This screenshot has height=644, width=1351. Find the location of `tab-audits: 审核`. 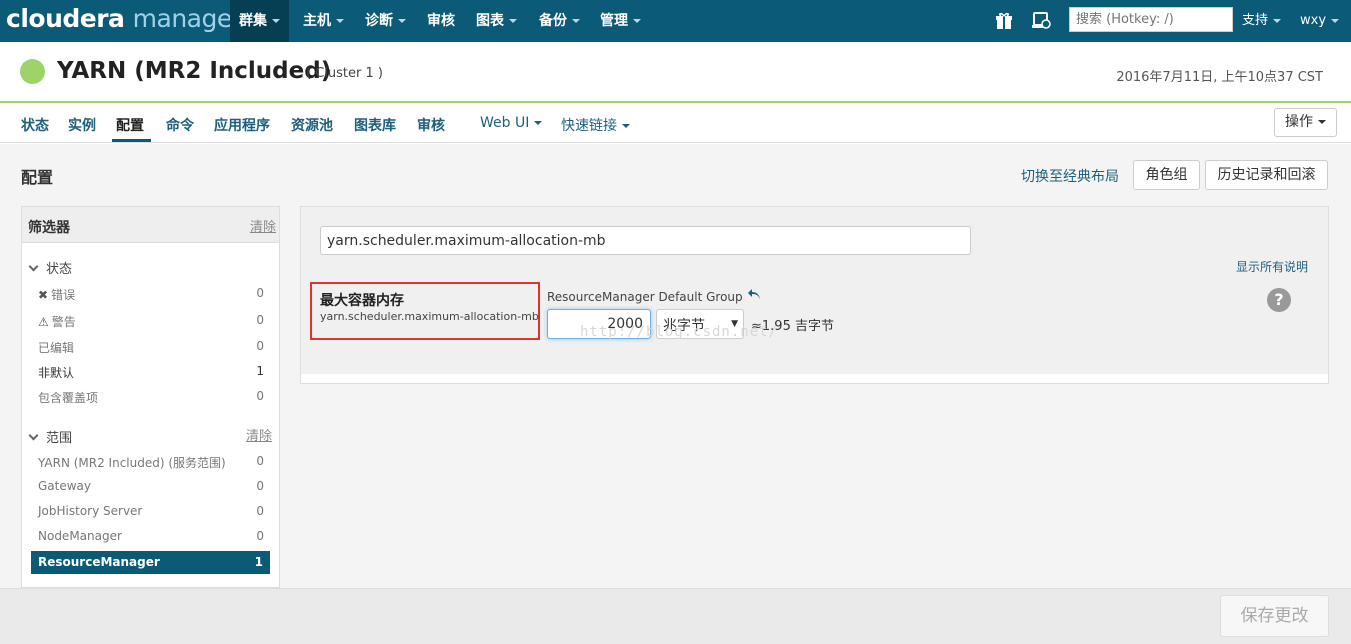

tab-audits: 审核 is located at coordinates (431, 125).